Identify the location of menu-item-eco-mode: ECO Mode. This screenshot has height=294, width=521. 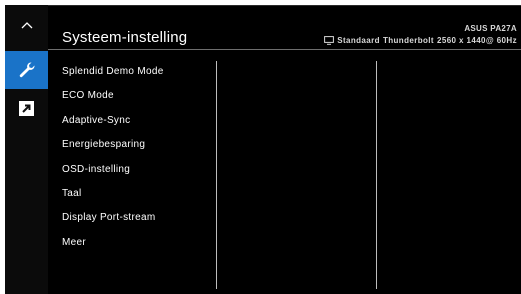
(113, 101).